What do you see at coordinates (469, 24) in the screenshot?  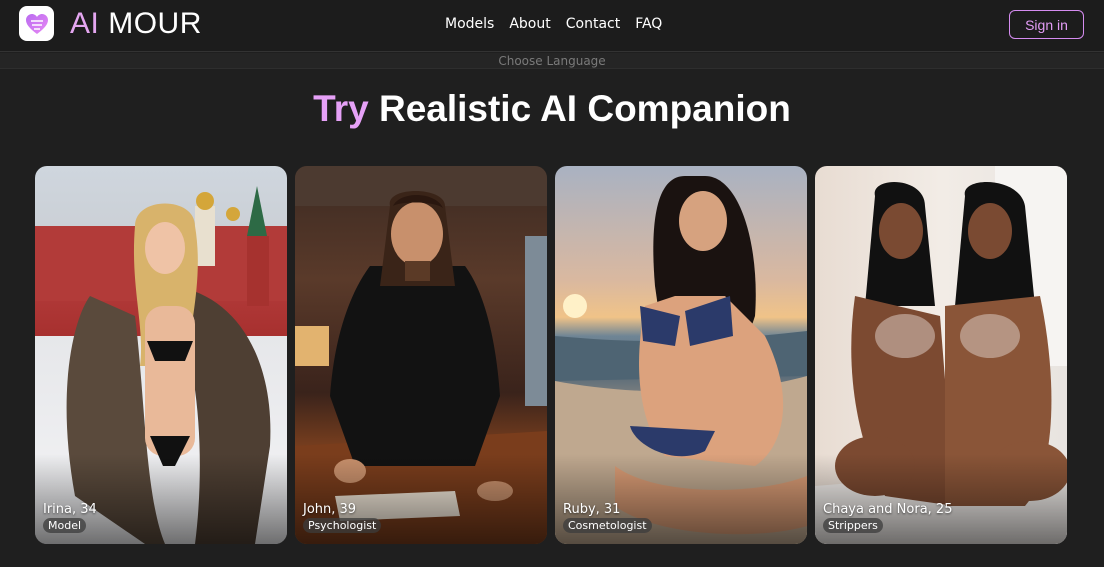 I see `nav-link-models: Models` at bounding box center [469, 24].